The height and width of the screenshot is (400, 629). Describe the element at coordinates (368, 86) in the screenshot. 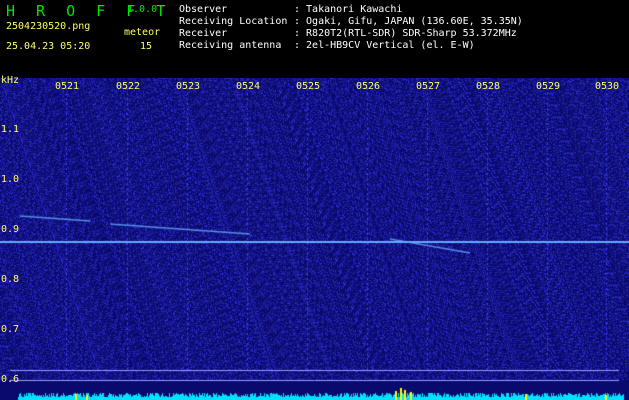

I see `x-tick-0526: 0526` at that location.